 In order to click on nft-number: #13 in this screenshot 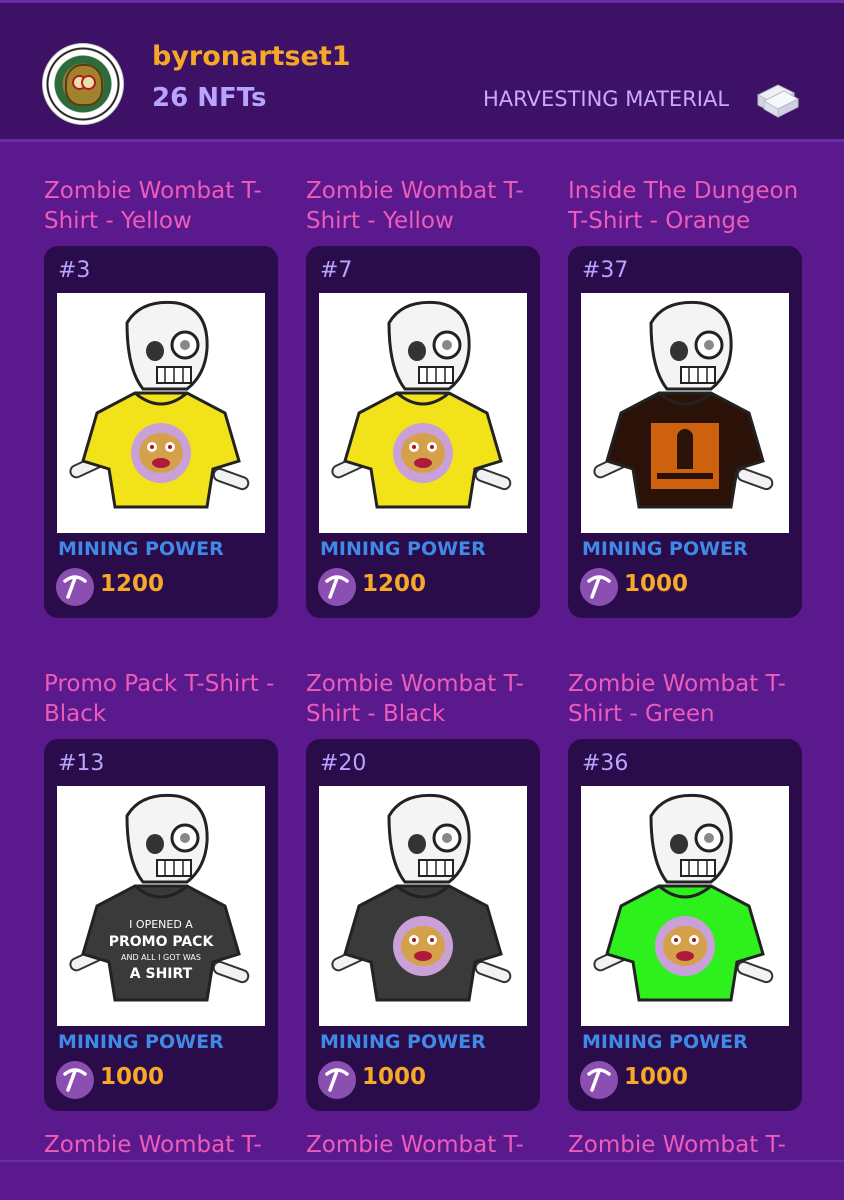, I will do `click(81, 763)`.